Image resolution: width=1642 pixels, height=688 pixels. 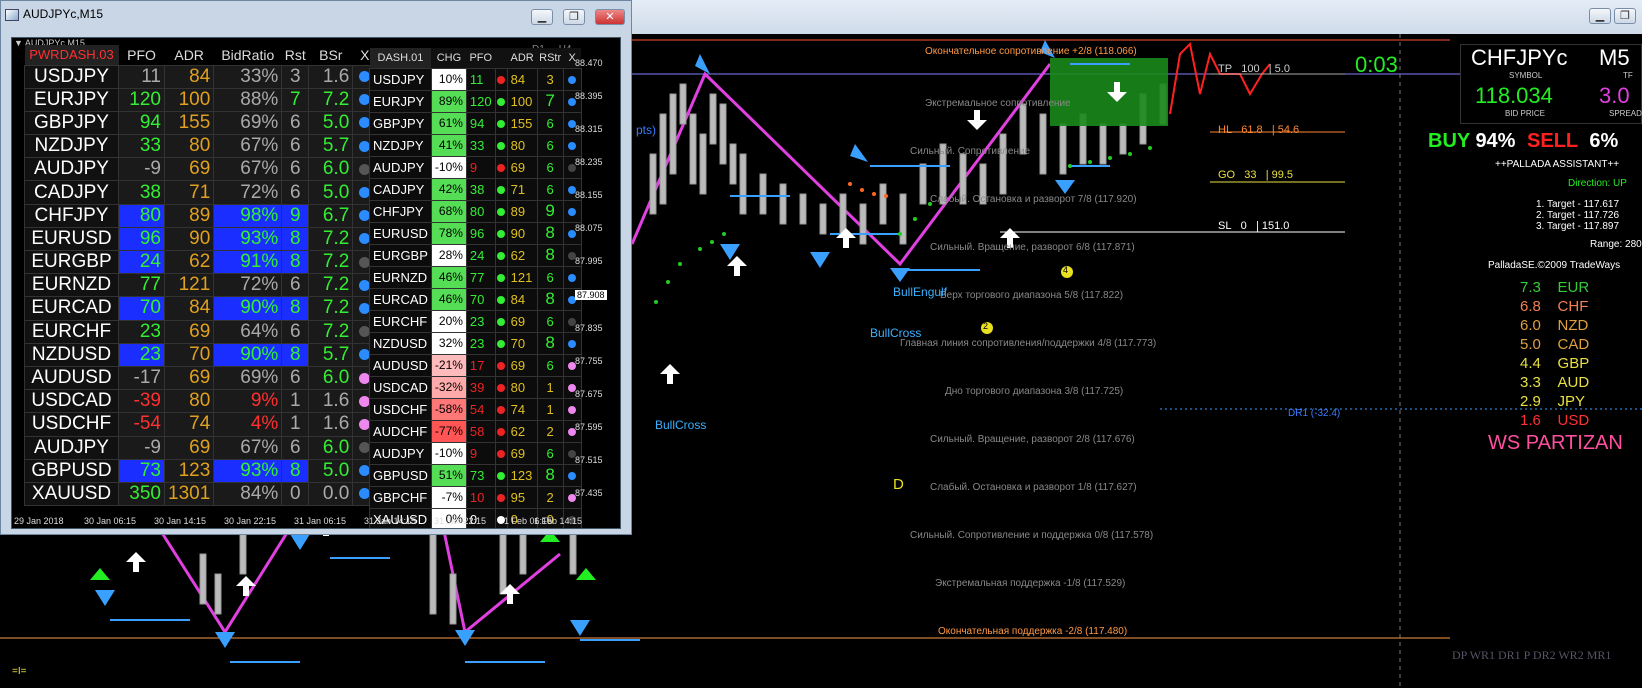 I want to click on bid-ratio-cell: 90%, so click(x=248, y=354).